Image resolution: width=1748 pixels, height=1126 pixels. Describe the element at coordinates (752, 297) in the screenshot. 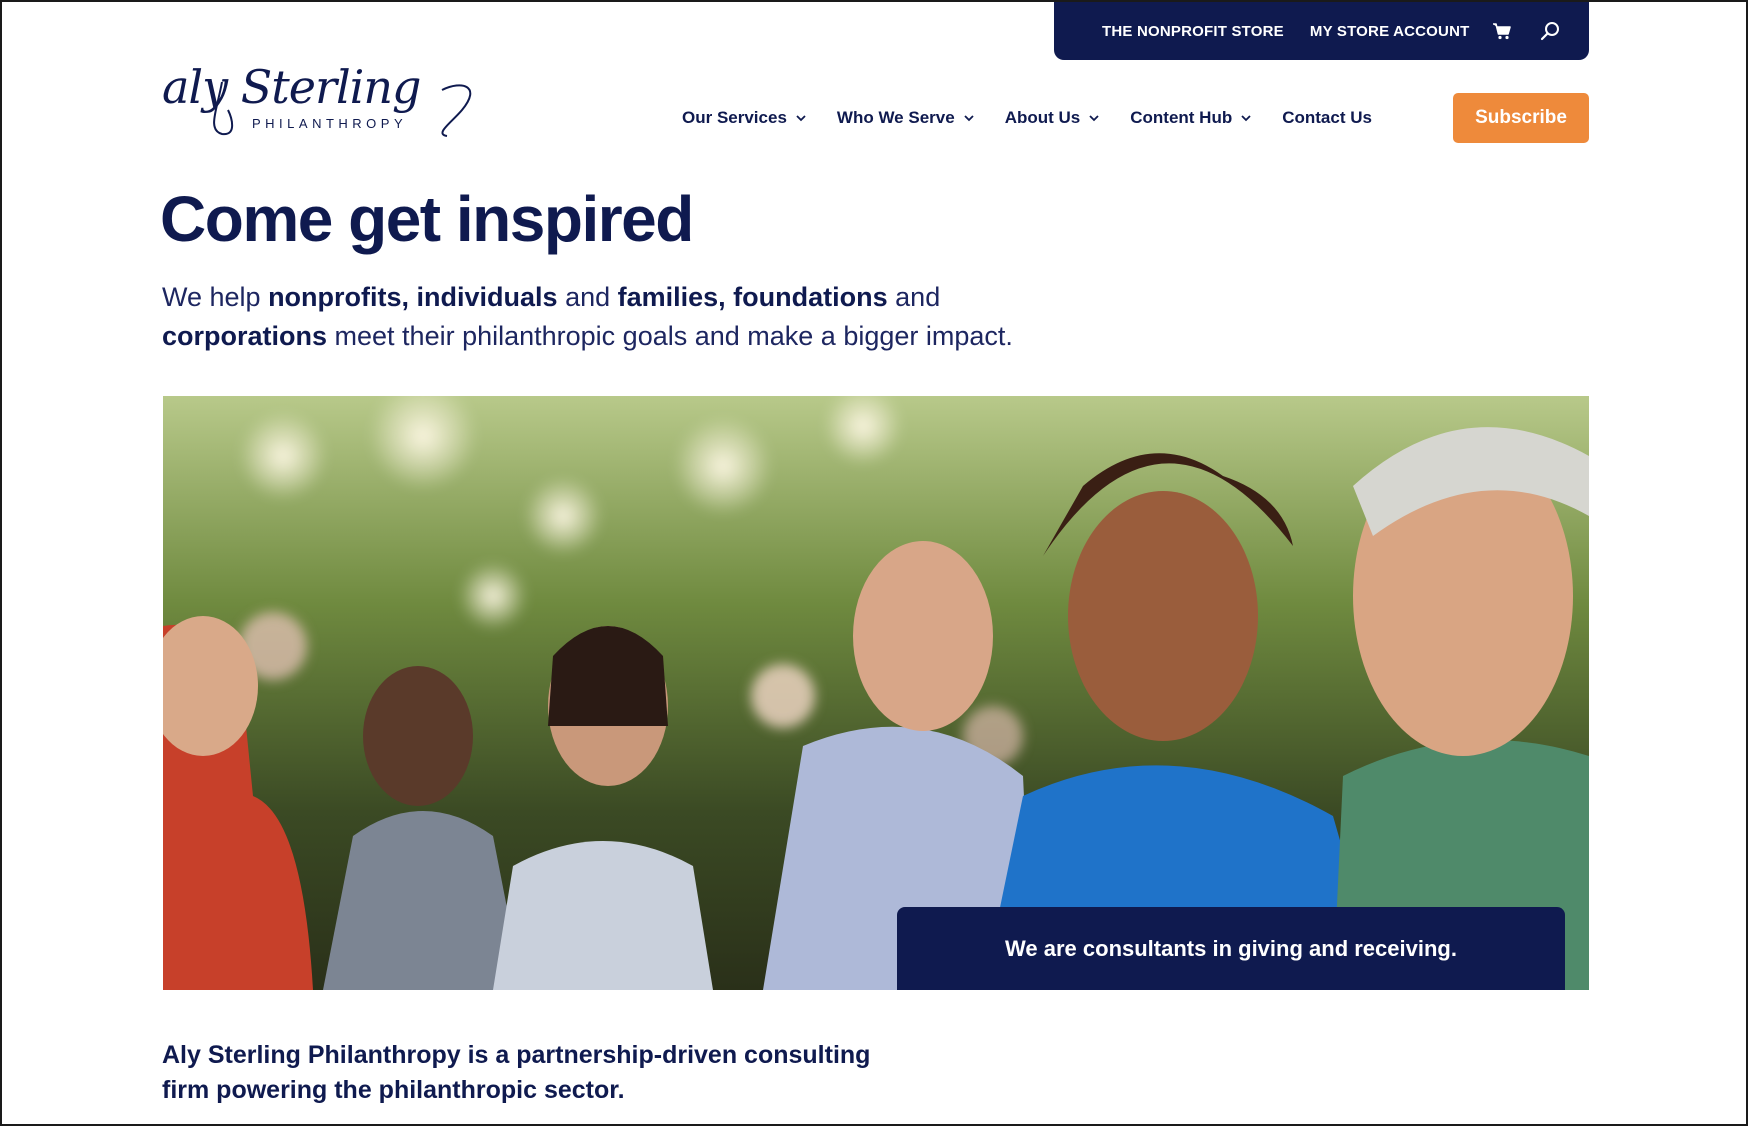

I see `lead-bold: families, foundations` at that location.